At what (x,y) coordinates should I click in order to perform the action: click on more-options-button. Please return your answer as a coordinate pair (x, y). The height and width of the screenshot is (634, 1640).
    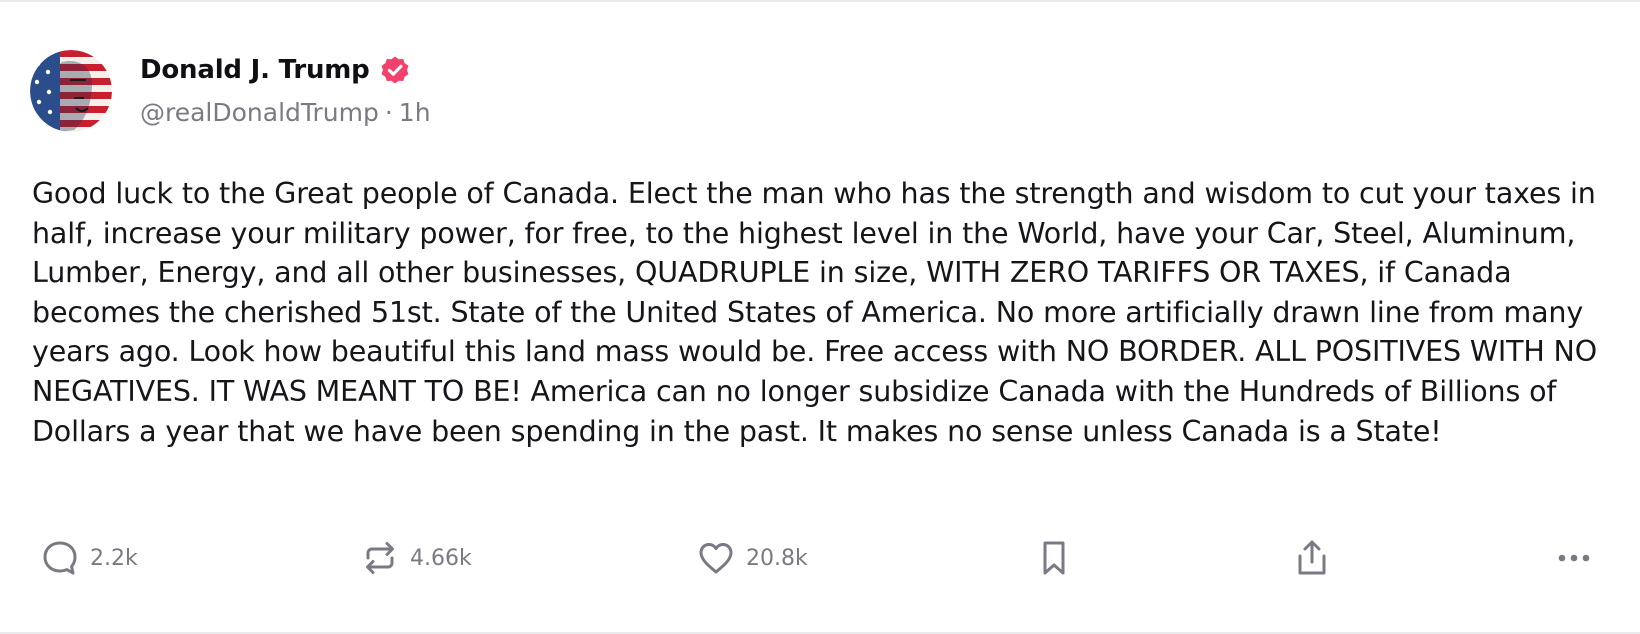
    Looking at the image, I should click on (1574, 558).